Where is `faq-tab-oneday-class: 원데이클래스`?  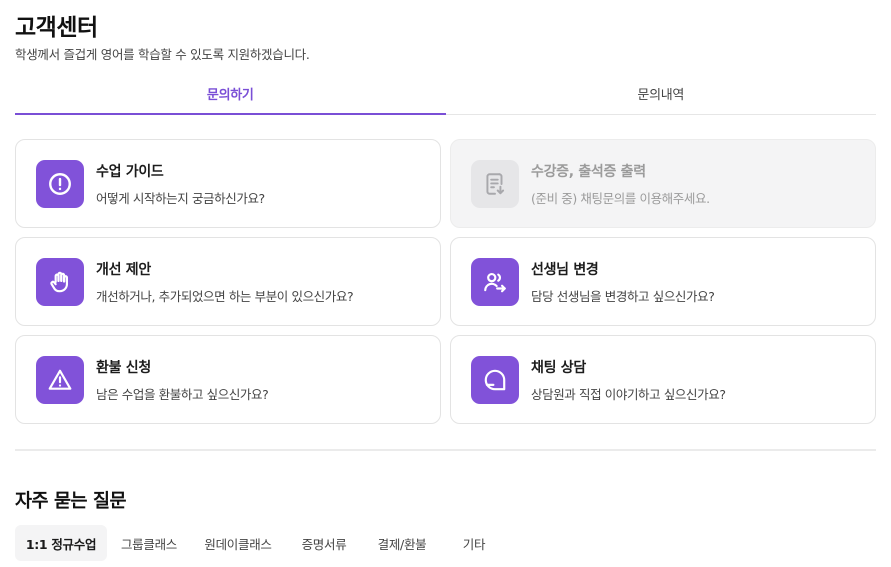 faq-tab-oneday-class: 원데이클래스 is located at coordinates (238, 543).